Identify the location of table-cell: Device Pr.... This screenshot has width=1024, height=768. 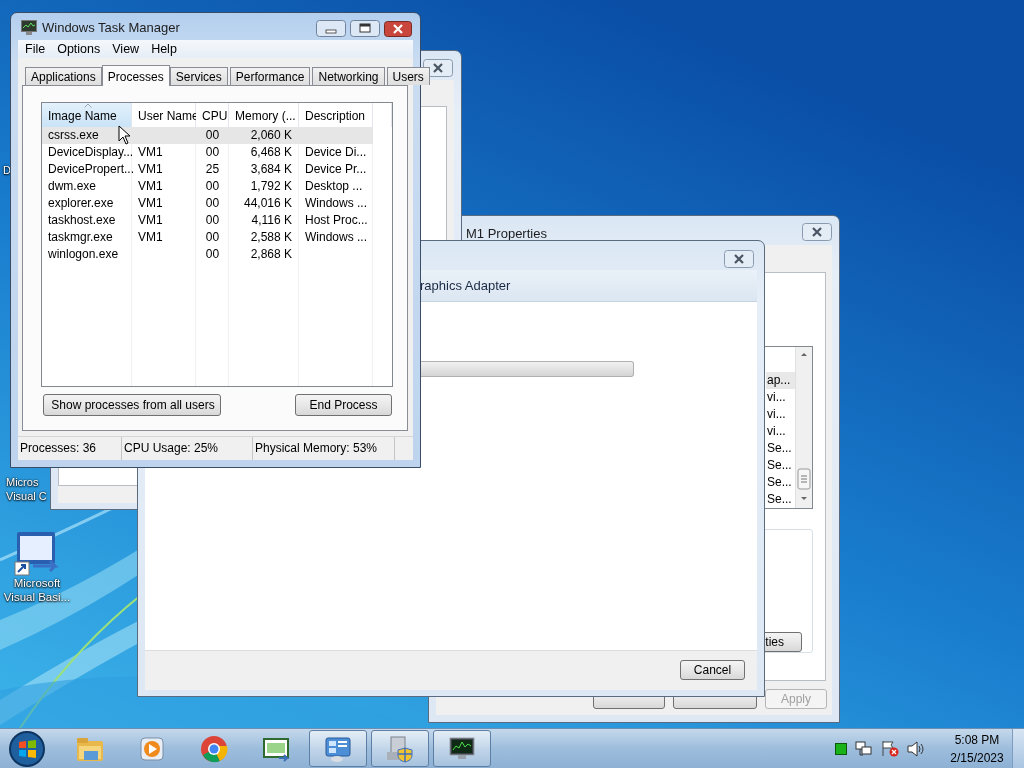
(336, 168).